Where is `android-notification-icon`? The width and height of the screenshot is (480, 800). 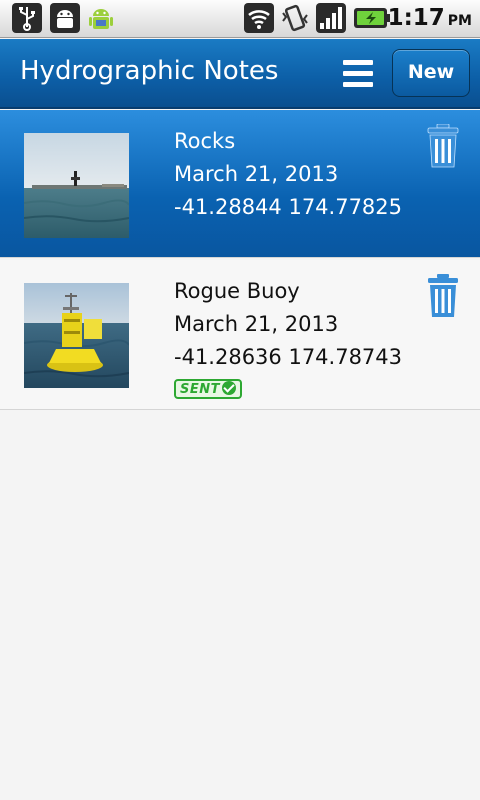 android-notification-icon is located at coordinates (101, 19).